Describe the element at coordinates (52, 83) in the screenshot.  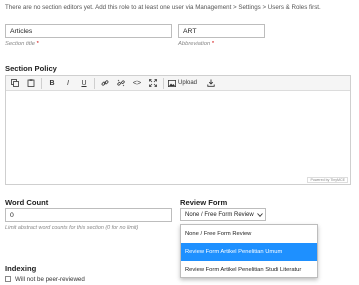
I see `bold-button: B` at that location.